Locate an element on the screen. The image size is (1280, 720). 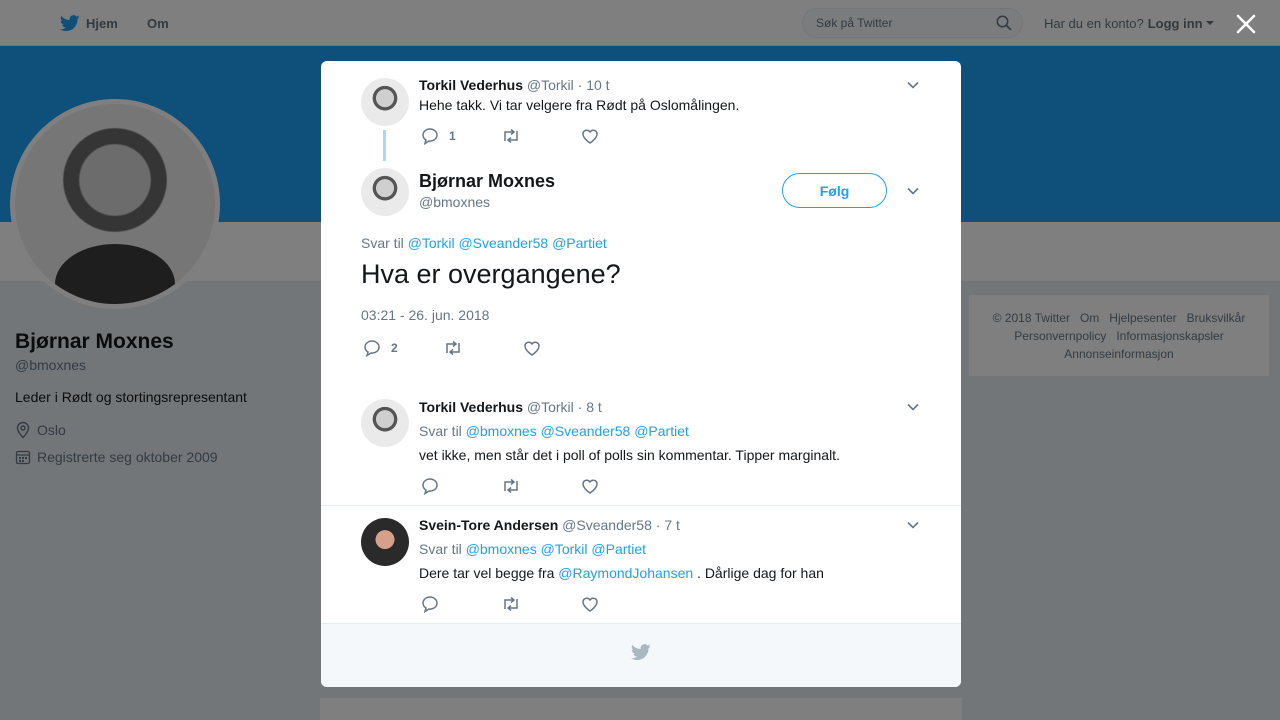
tweet-actions: 1 is located at coordinates (541, 136).